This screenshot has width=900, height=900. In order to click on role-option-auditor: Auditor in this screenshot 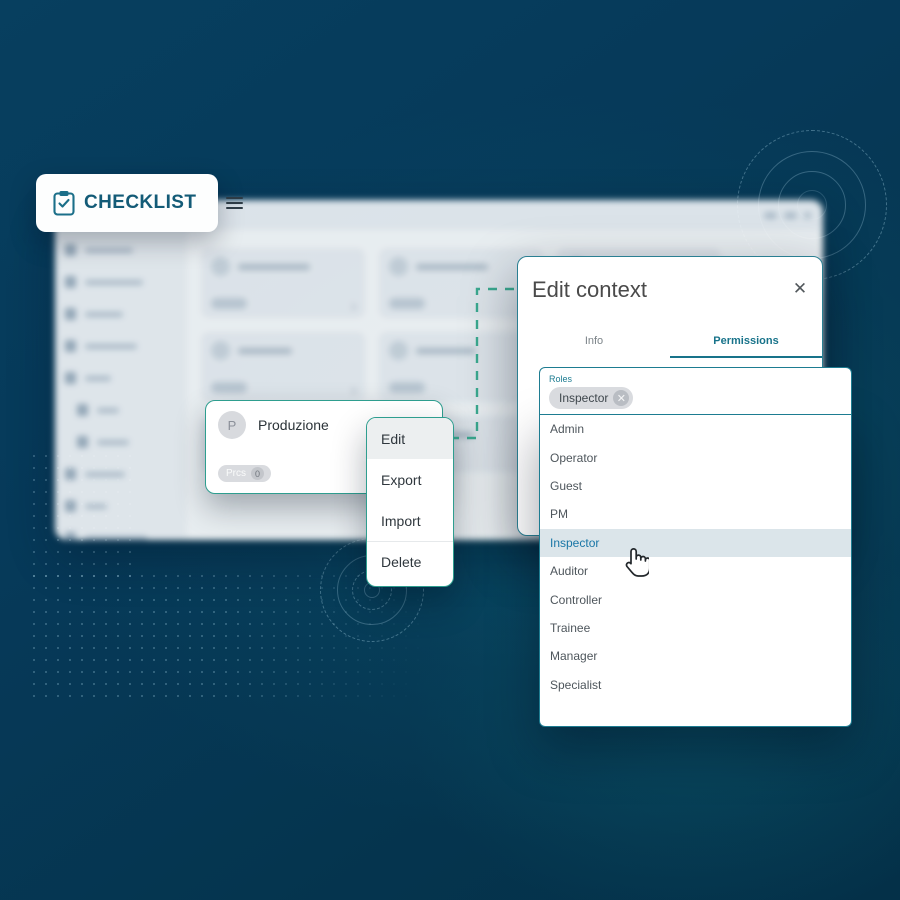, I will do `click(695, 571)`.